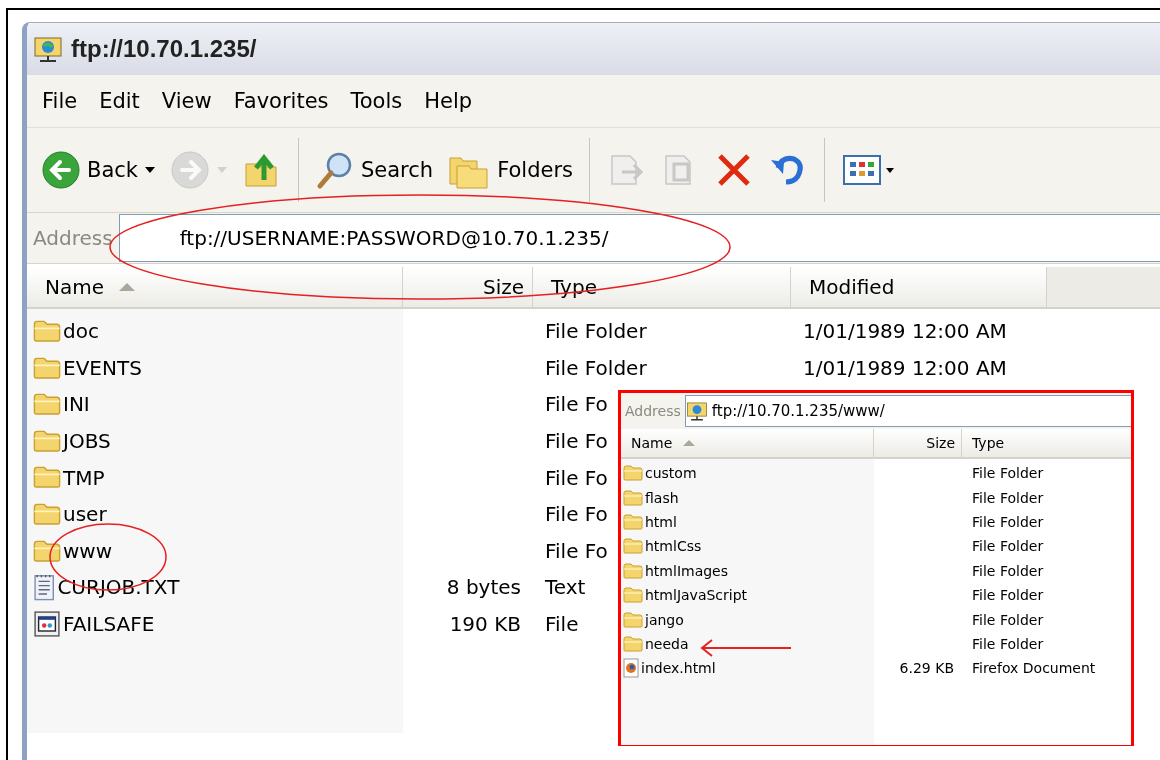 The height and width of the screenshot is (760, 1160). I want to click on browser-document-icon, so click(631, 668).